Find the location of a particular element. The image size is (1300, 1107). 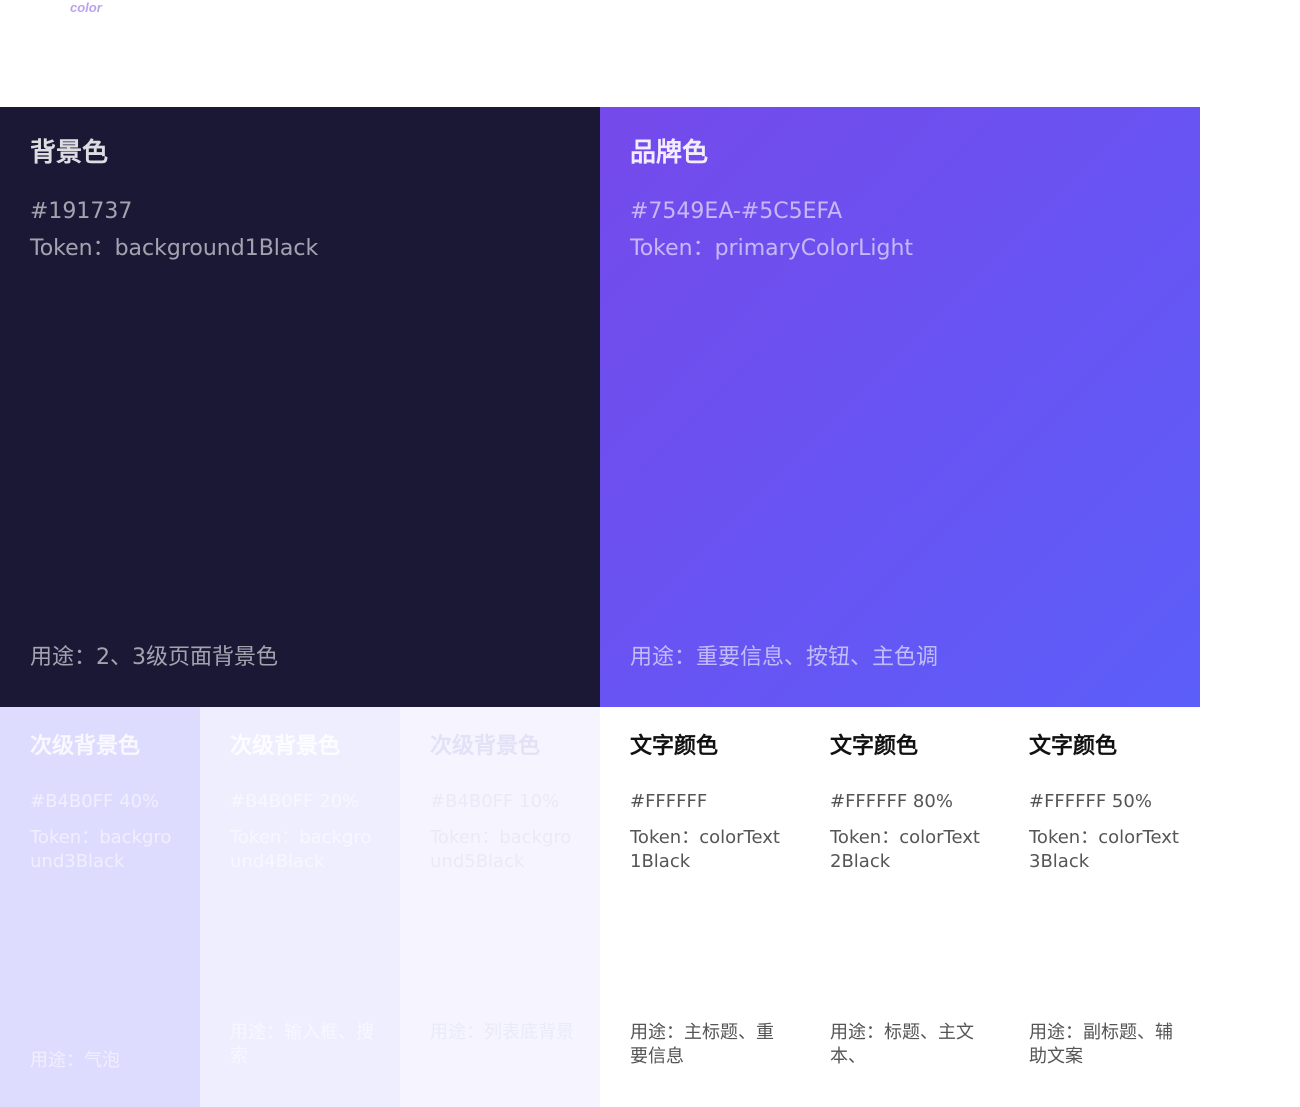

swatch-hex: #B4B0FF 40% is located at coordinates (95, 801).